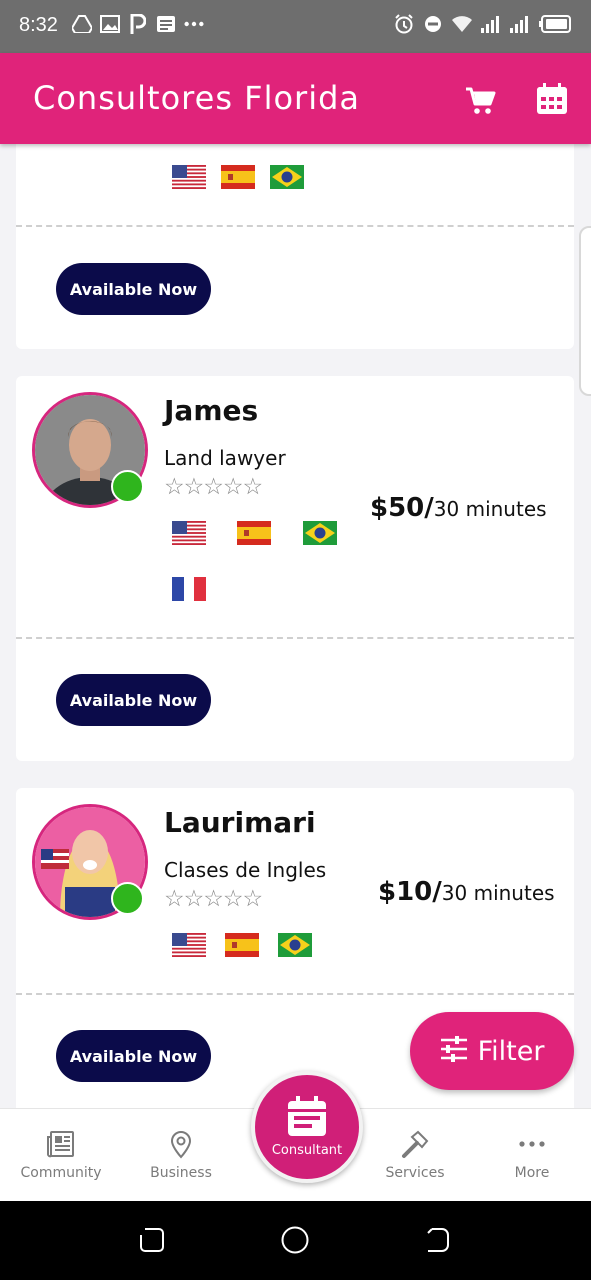 This screenshot has width=591, height=1280. Describe the element at coordinates (462, 24) in the screenshot. I see `wifi-icon` at that location.